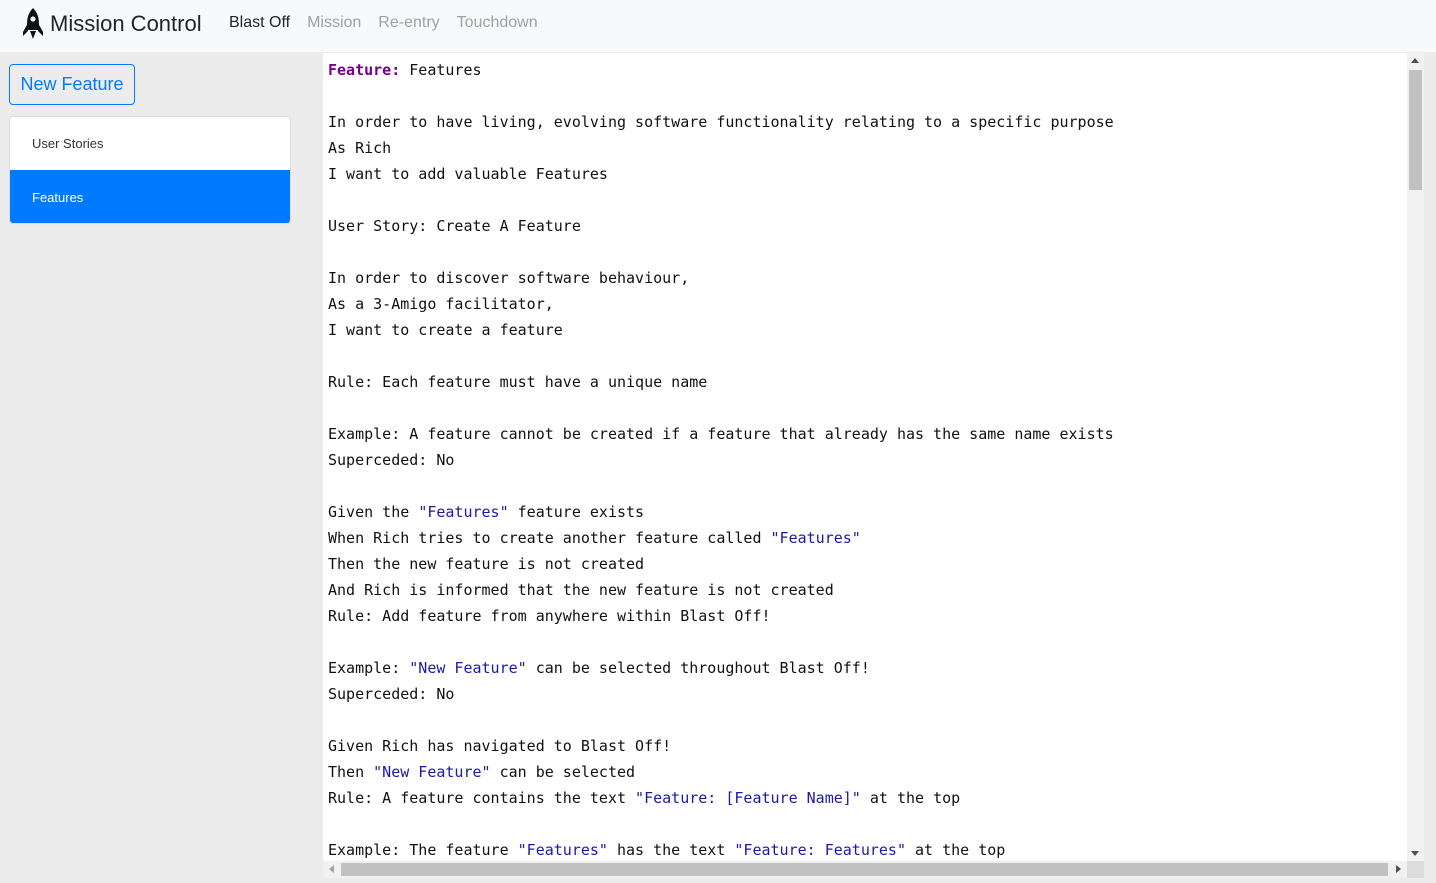 This screenshot has height=883, width=1436. What do you see at coordinates (360, 148) in the screenshot?
I see `text-token: As Rich` at bounding box center [360, 148].